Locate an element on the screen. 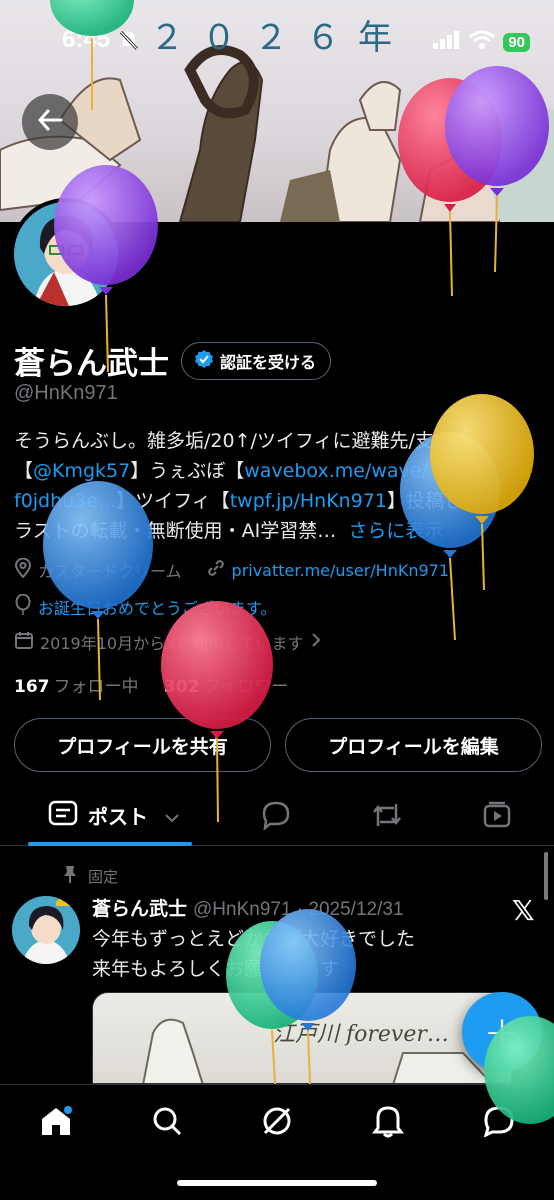 This screenshot has height=1200, width=554. twpf-link: twpf.jp/HnKn971 is located at coordinates (308, 501).